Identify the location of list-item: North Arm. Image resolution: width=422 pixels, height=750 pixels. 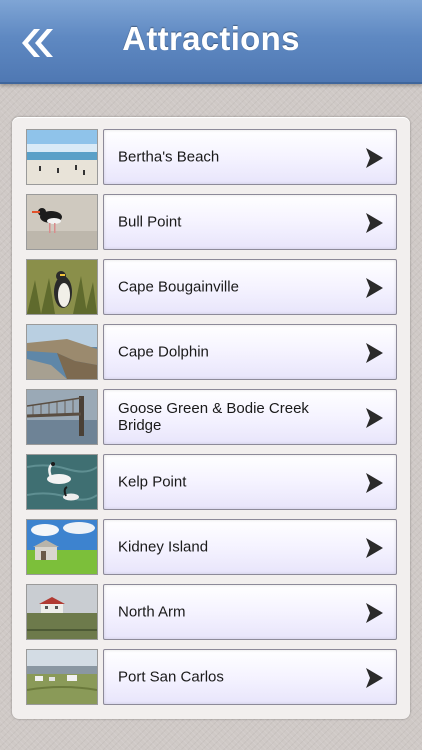
(212, 612).